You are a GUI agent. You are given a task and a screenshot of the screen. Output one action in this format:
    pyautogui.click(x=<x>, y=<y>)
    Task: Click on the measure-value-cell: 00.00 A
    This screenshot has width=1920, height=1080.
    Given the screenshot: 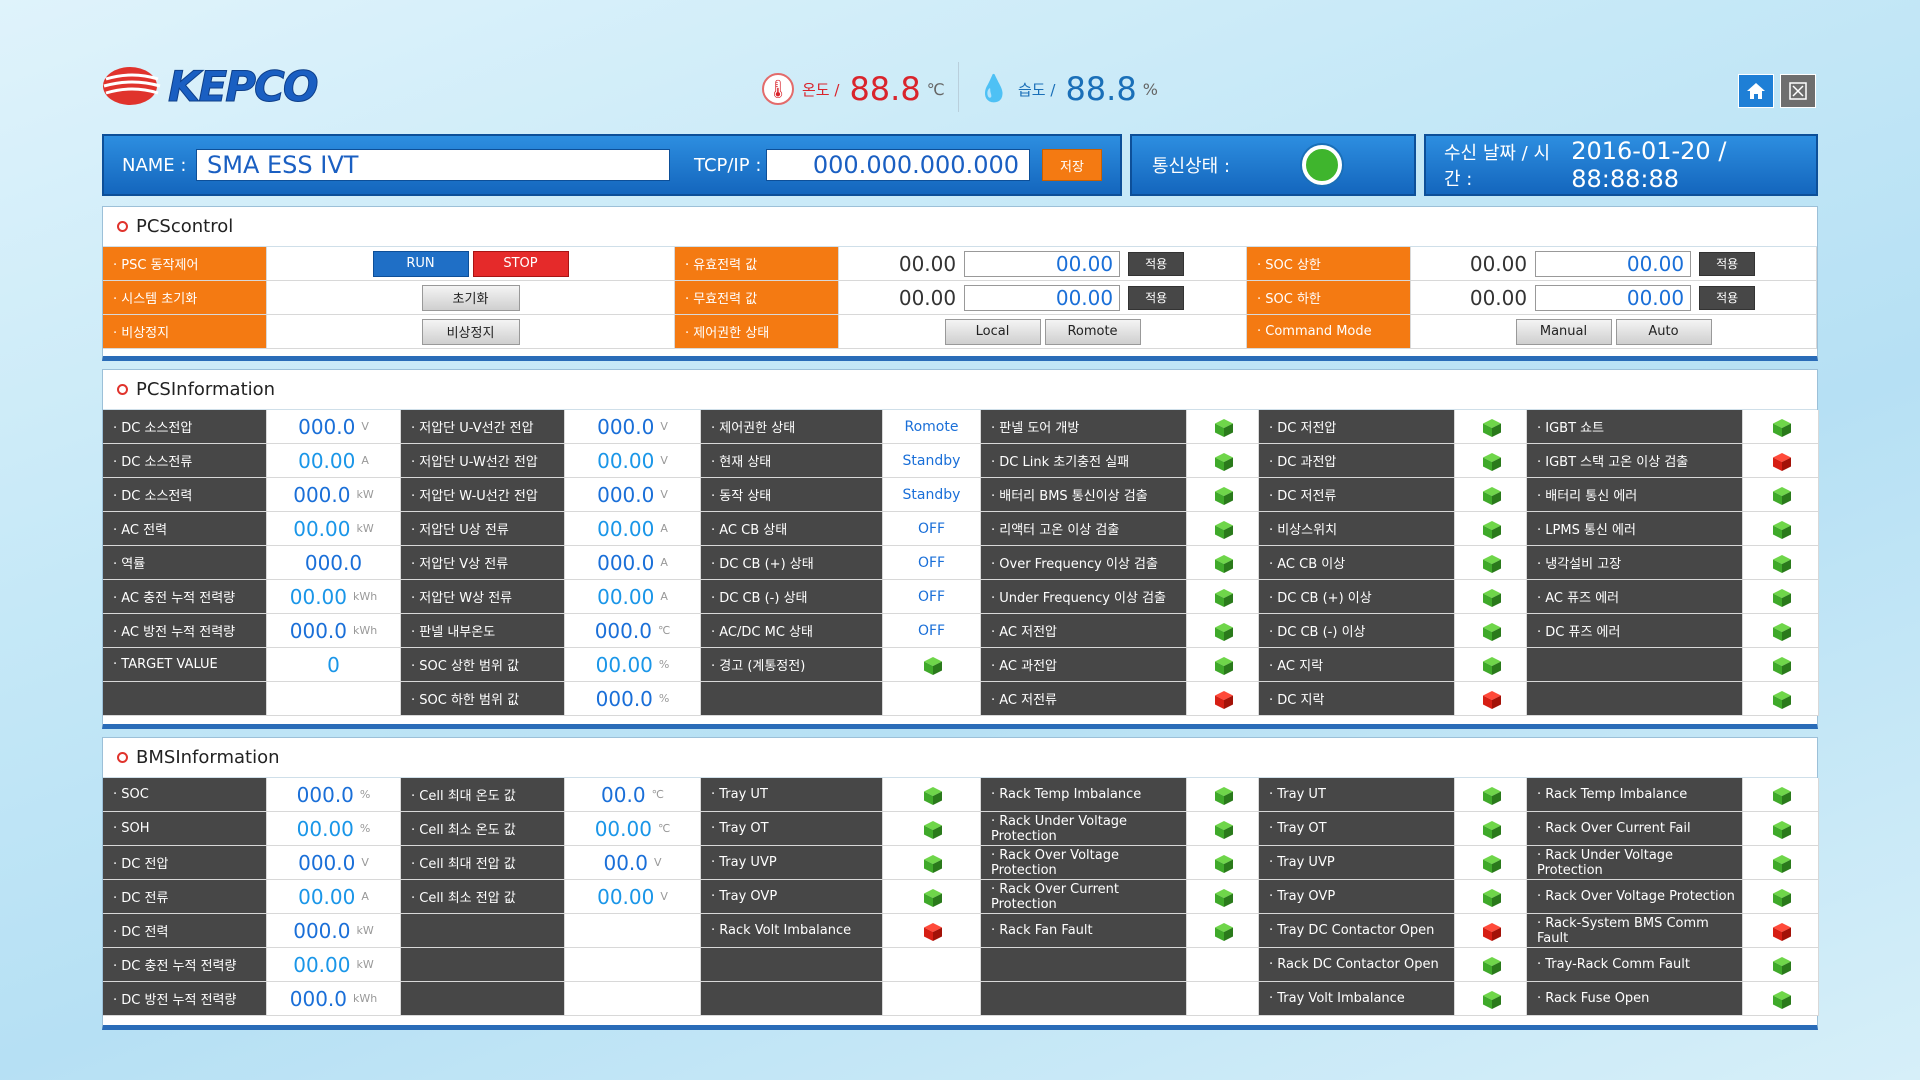 What is the action you would take?
    pyautogui.click(x=334, y=461)
    